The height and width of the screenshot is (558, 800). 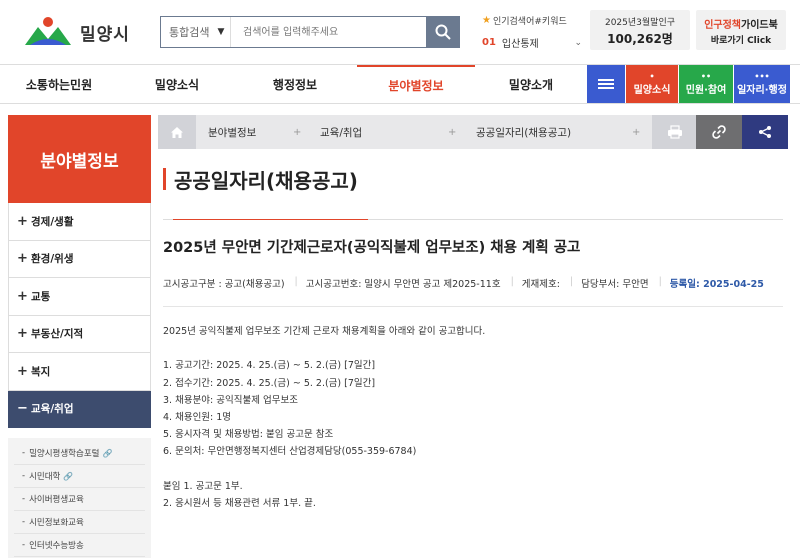 What do you see at coordinates (59, 84) in the screenshot?
I see `nav-item-civil: 소통하는민원` at bounding box center [59, 84].